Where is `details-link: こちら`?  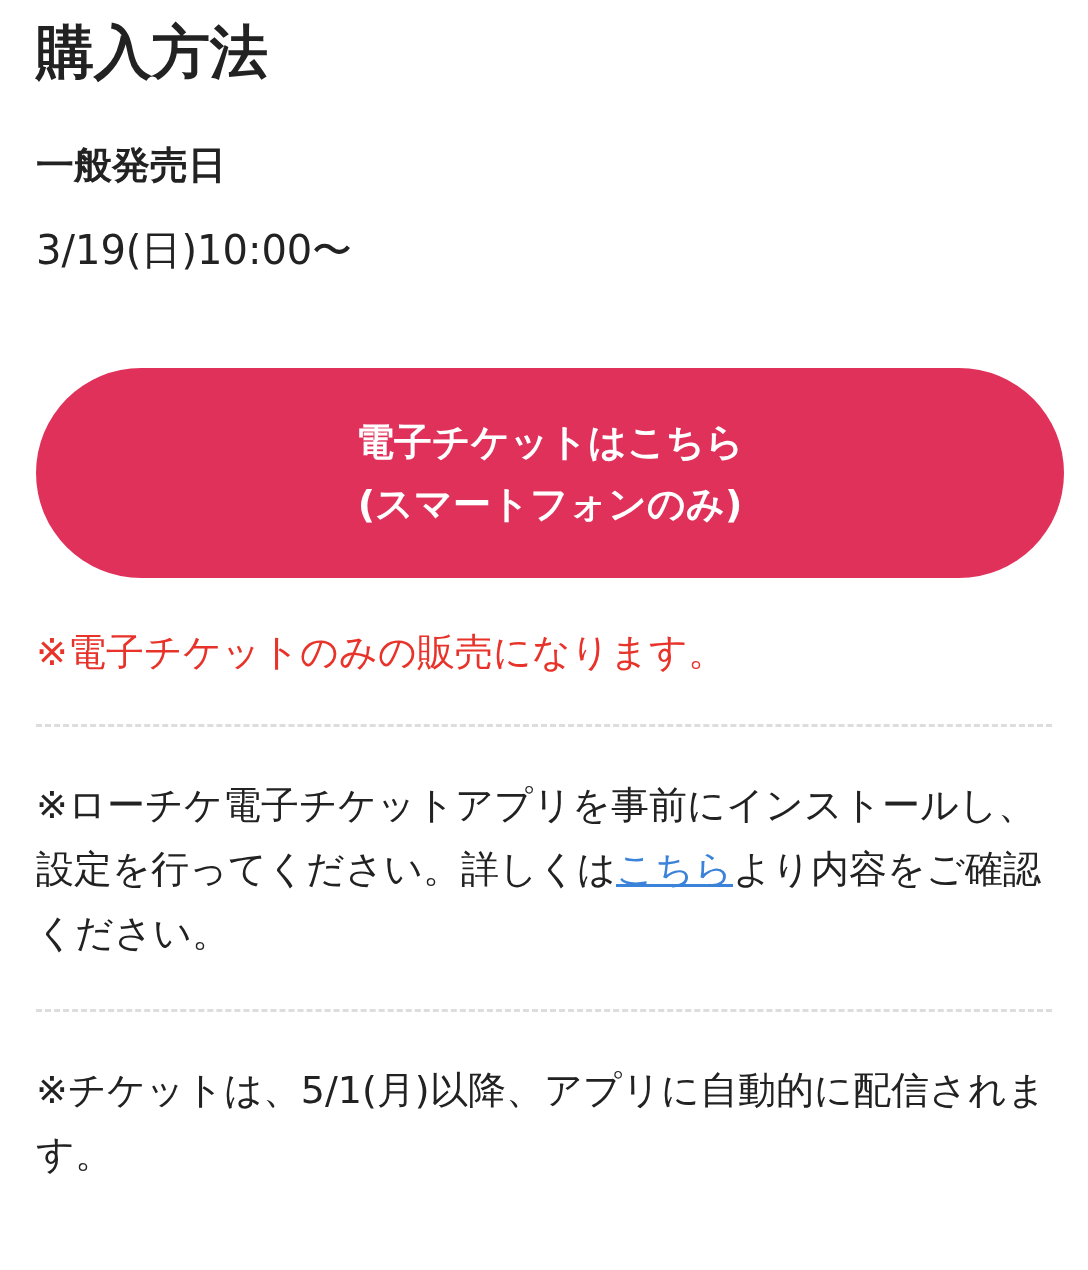 details-link: こちら is located at coordinates (674, 869).